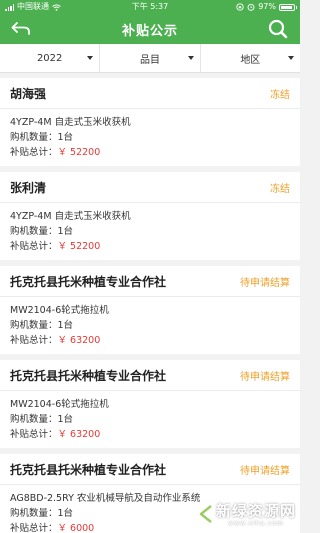 The image size is (320, 533). I want to click on page-title: 补贴公示, so click(149, 31).